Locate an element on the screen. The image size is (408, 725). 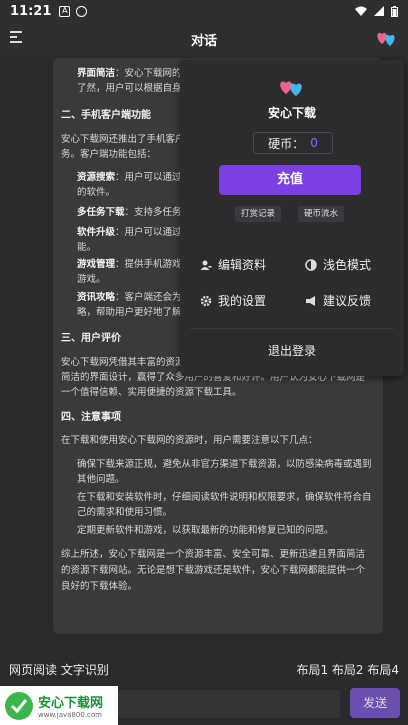
hamburger-icon is located at coordinates (16, 38).